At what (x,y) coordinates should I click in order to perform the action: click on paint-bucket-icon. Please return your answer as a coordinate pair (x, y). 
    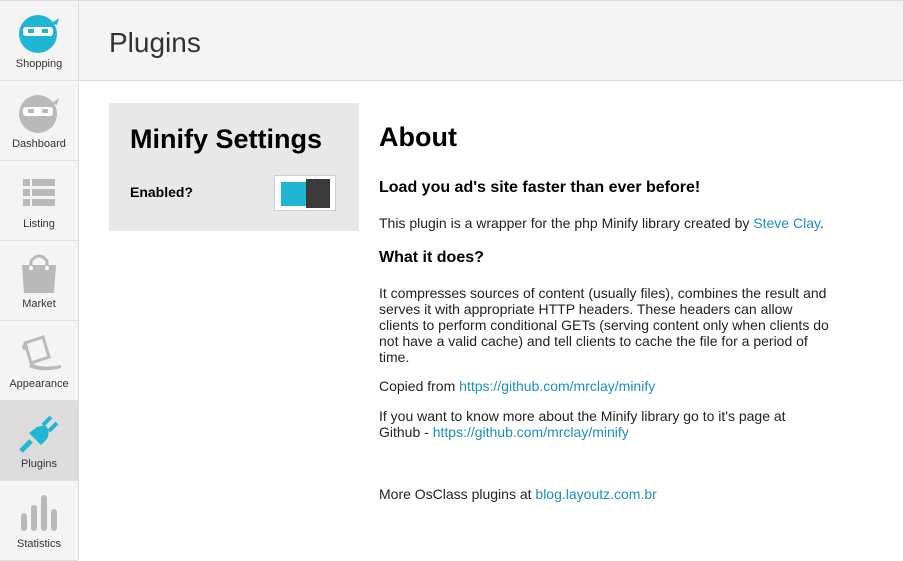
    Looking at the image, I should click on (41, 353).